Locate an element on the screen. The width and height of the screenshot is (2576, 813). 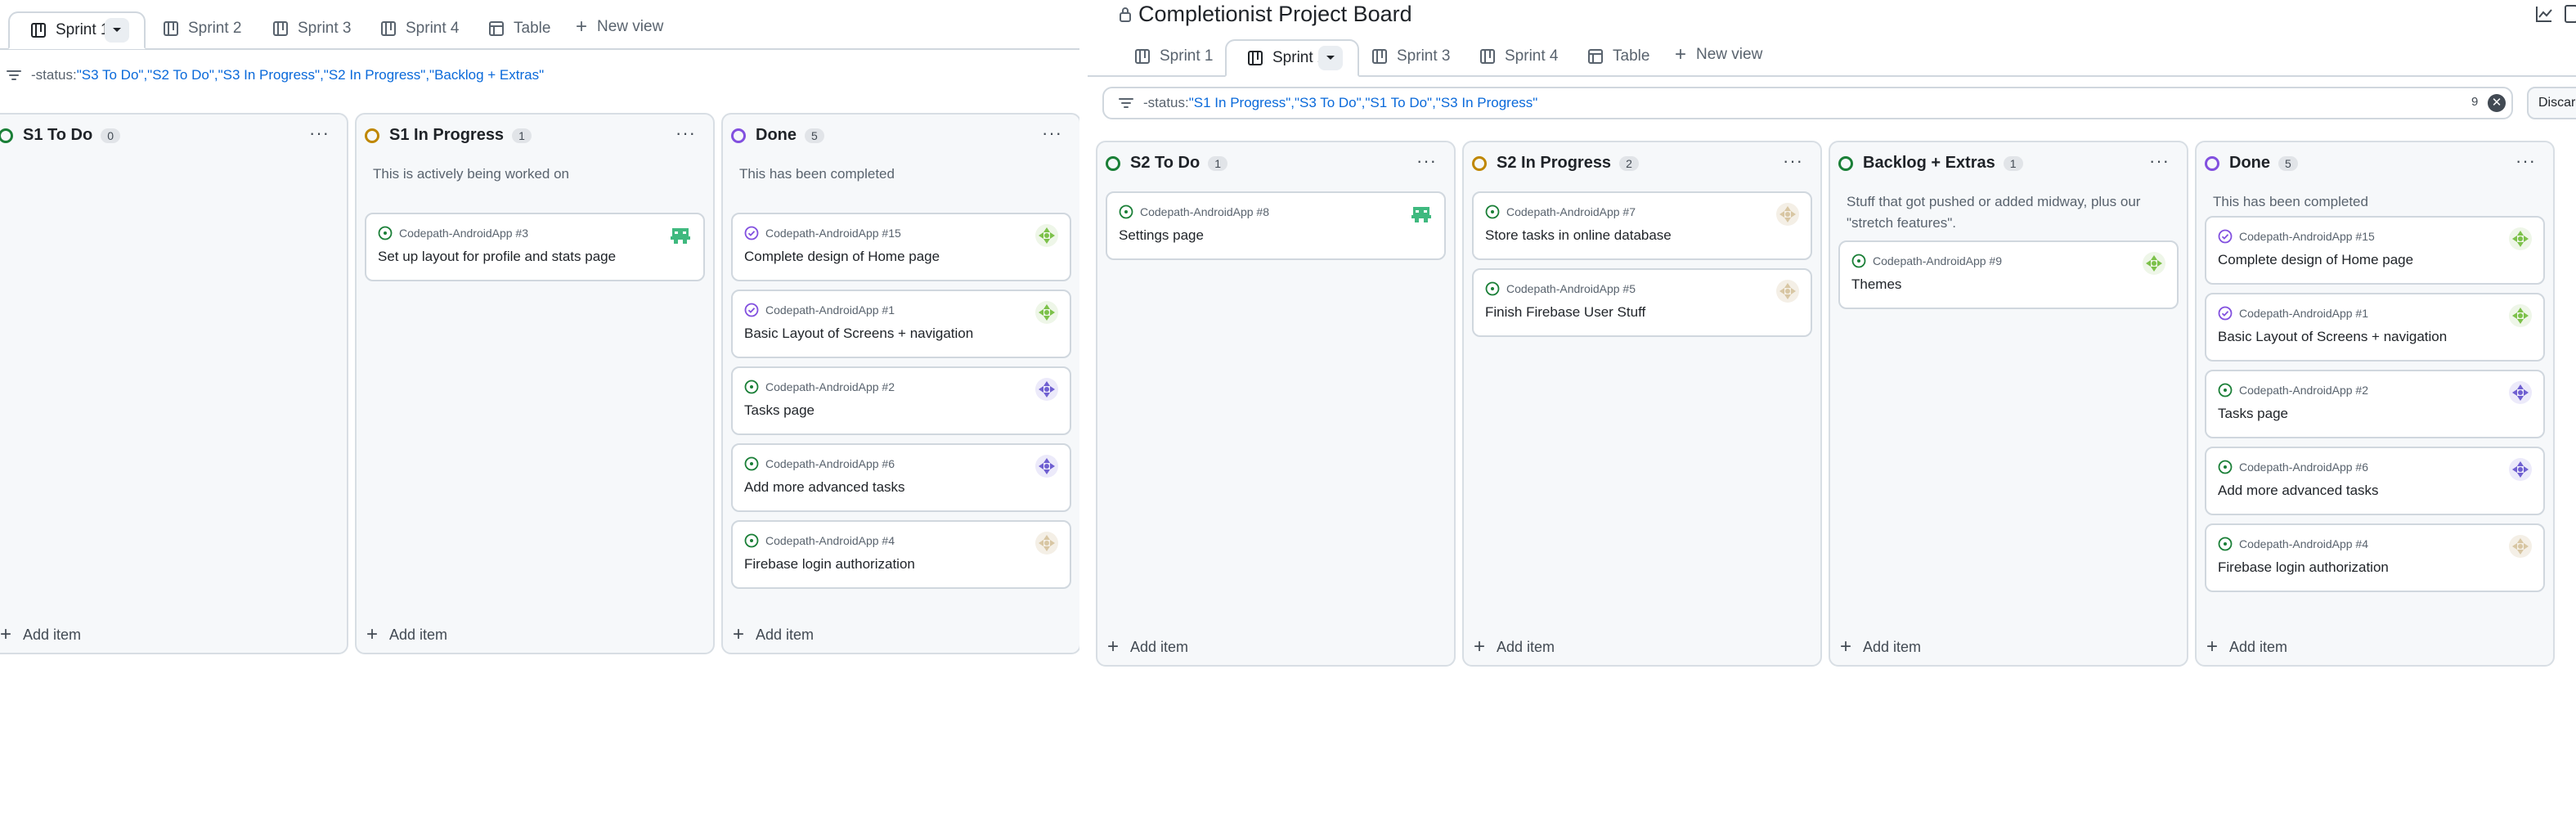
insights-icon is located at coordinates (2544, 16).